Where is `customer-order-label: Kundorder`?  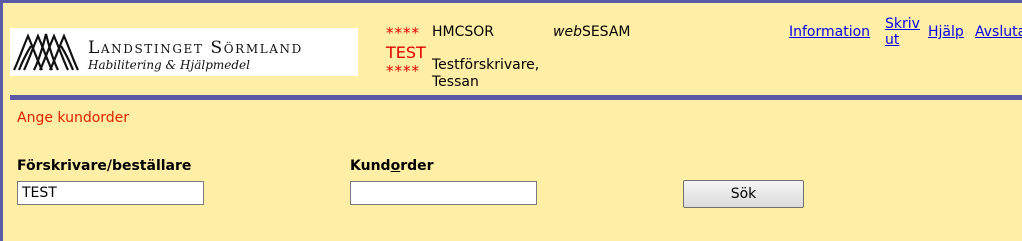
customer-order-label: Kundorder is located at coordinates (392, 166).